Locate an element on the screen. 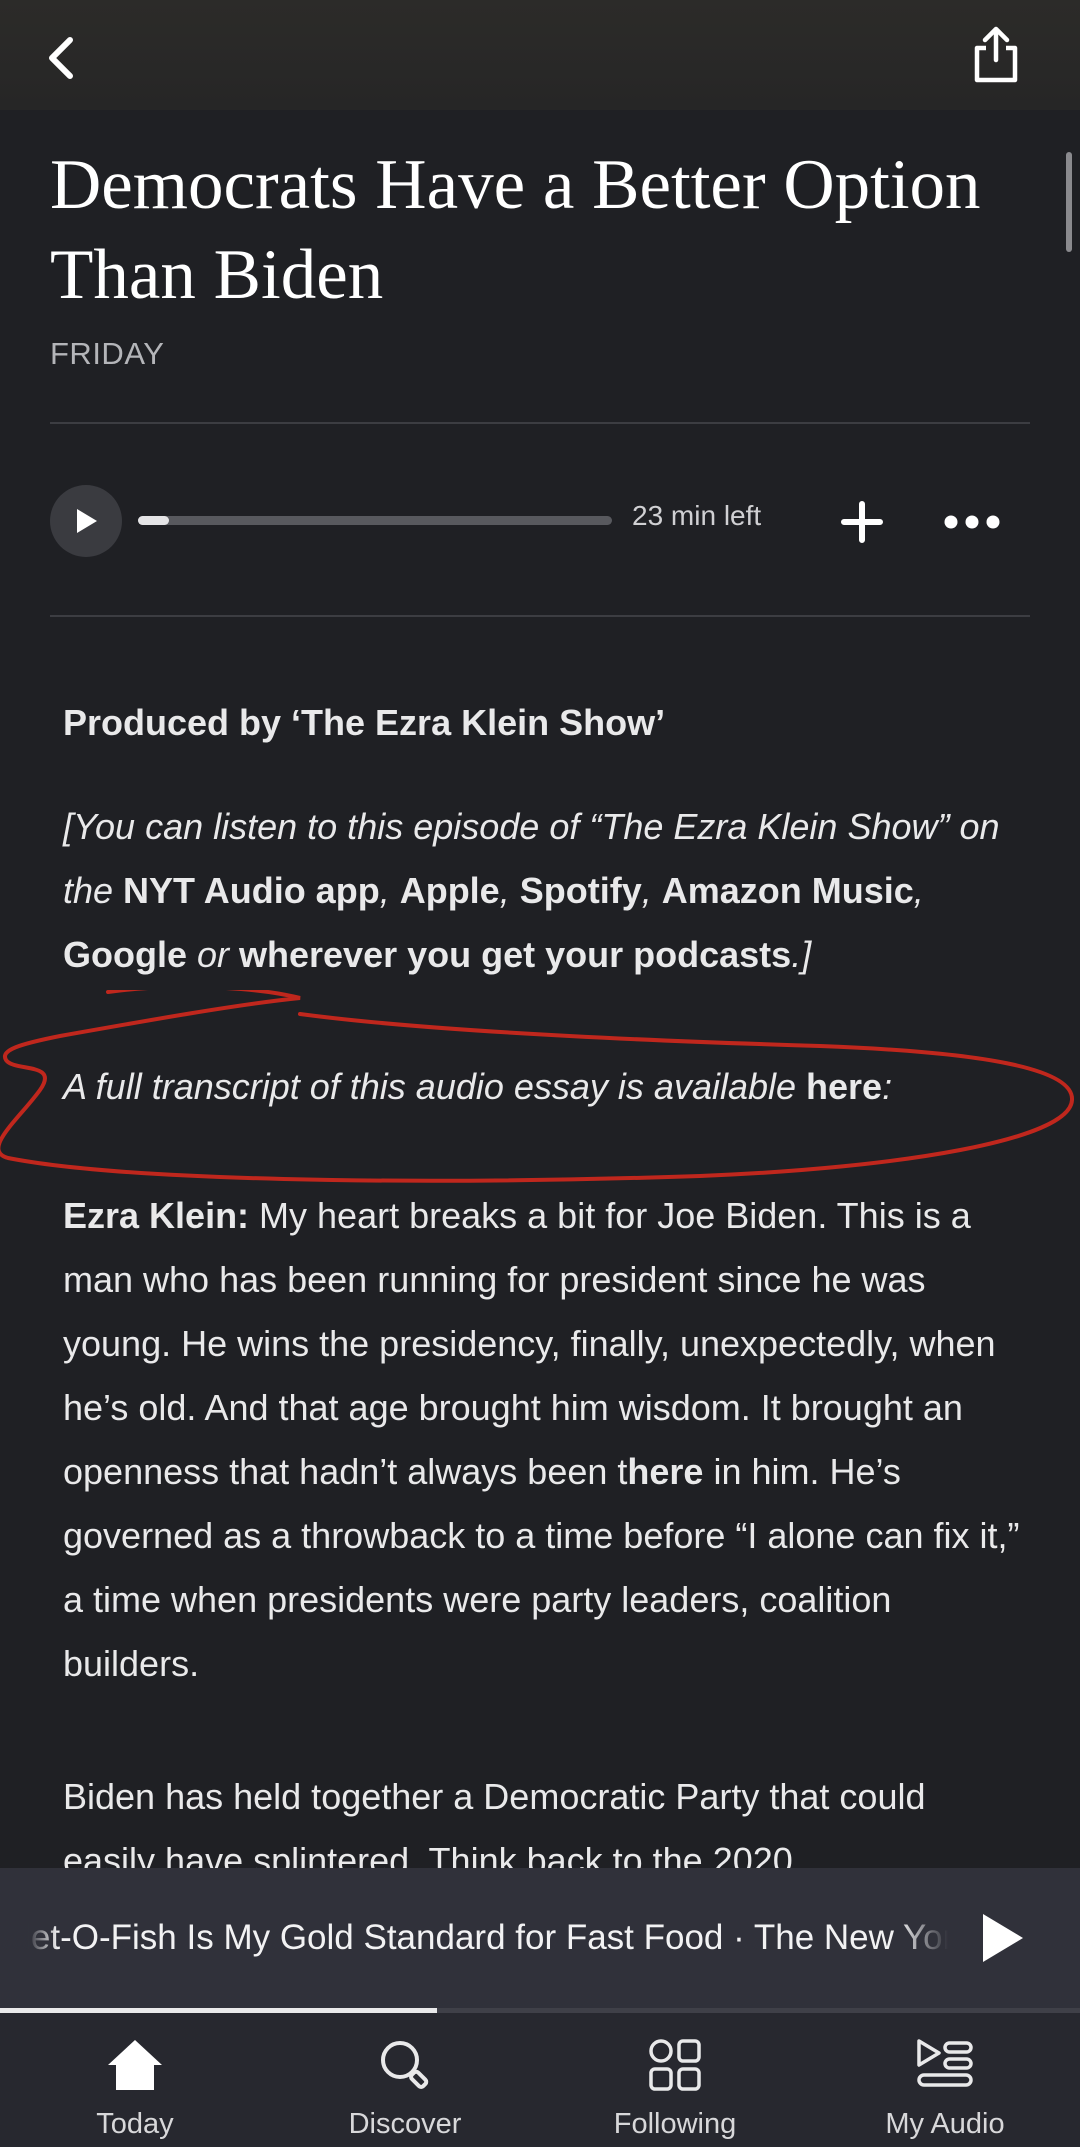 This screenshot has width=1080, height=2147. share-button is located at coordinates (996, 54).